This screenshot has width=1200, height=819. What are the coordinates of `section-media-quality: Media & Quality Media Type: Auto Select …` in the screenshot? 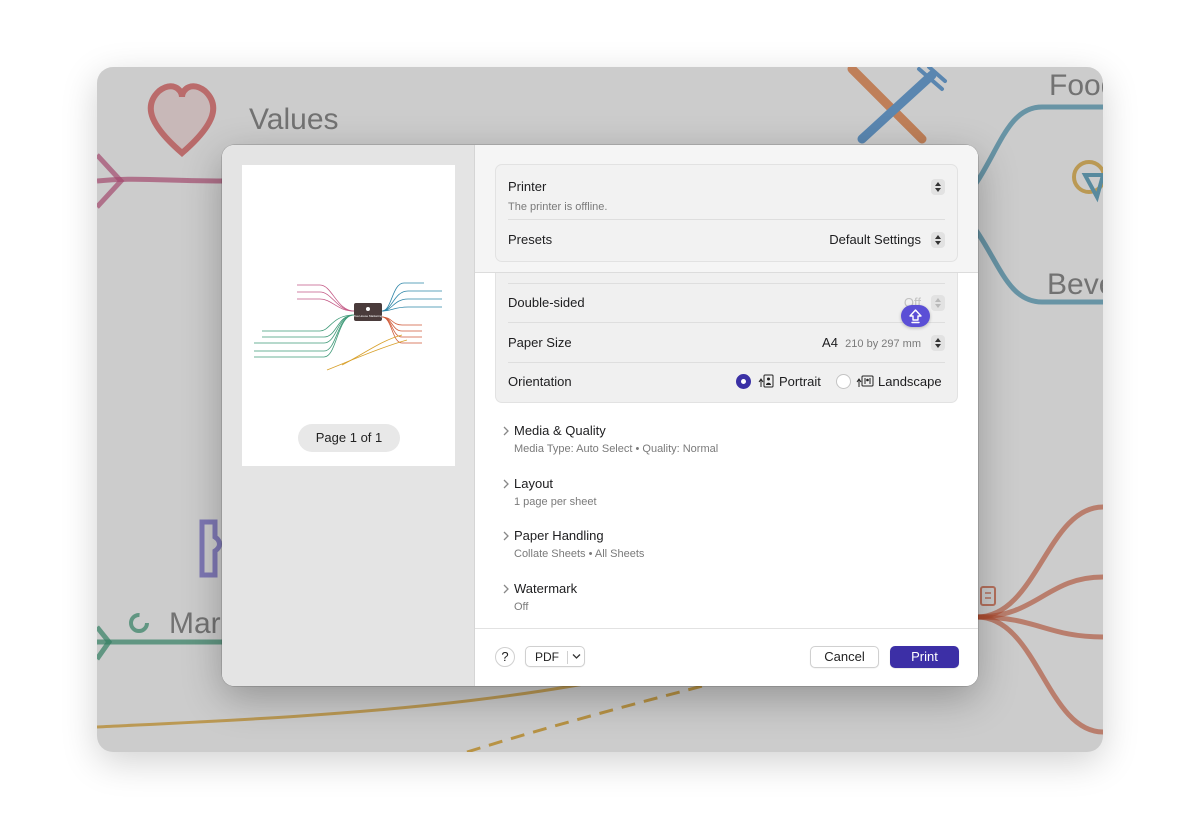 It's located at (726, 445).